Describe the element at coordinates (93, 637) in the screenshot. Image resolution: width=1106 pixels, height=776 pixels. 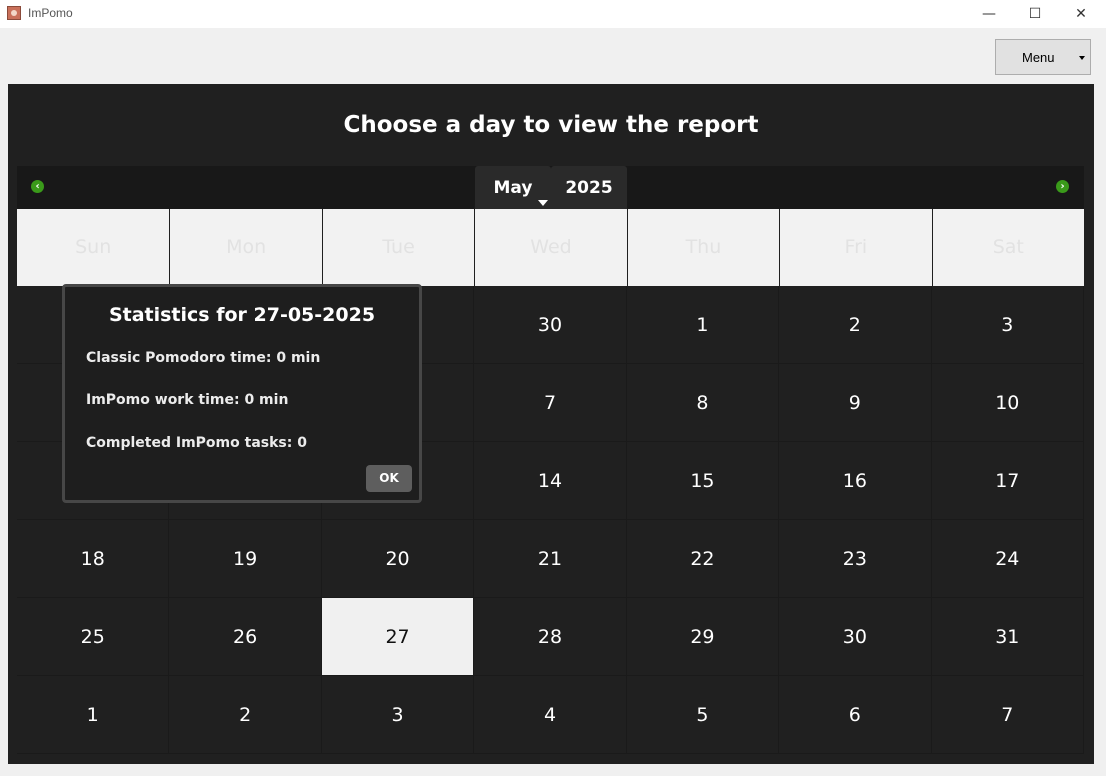
I see `day-cell: 25` at that location.